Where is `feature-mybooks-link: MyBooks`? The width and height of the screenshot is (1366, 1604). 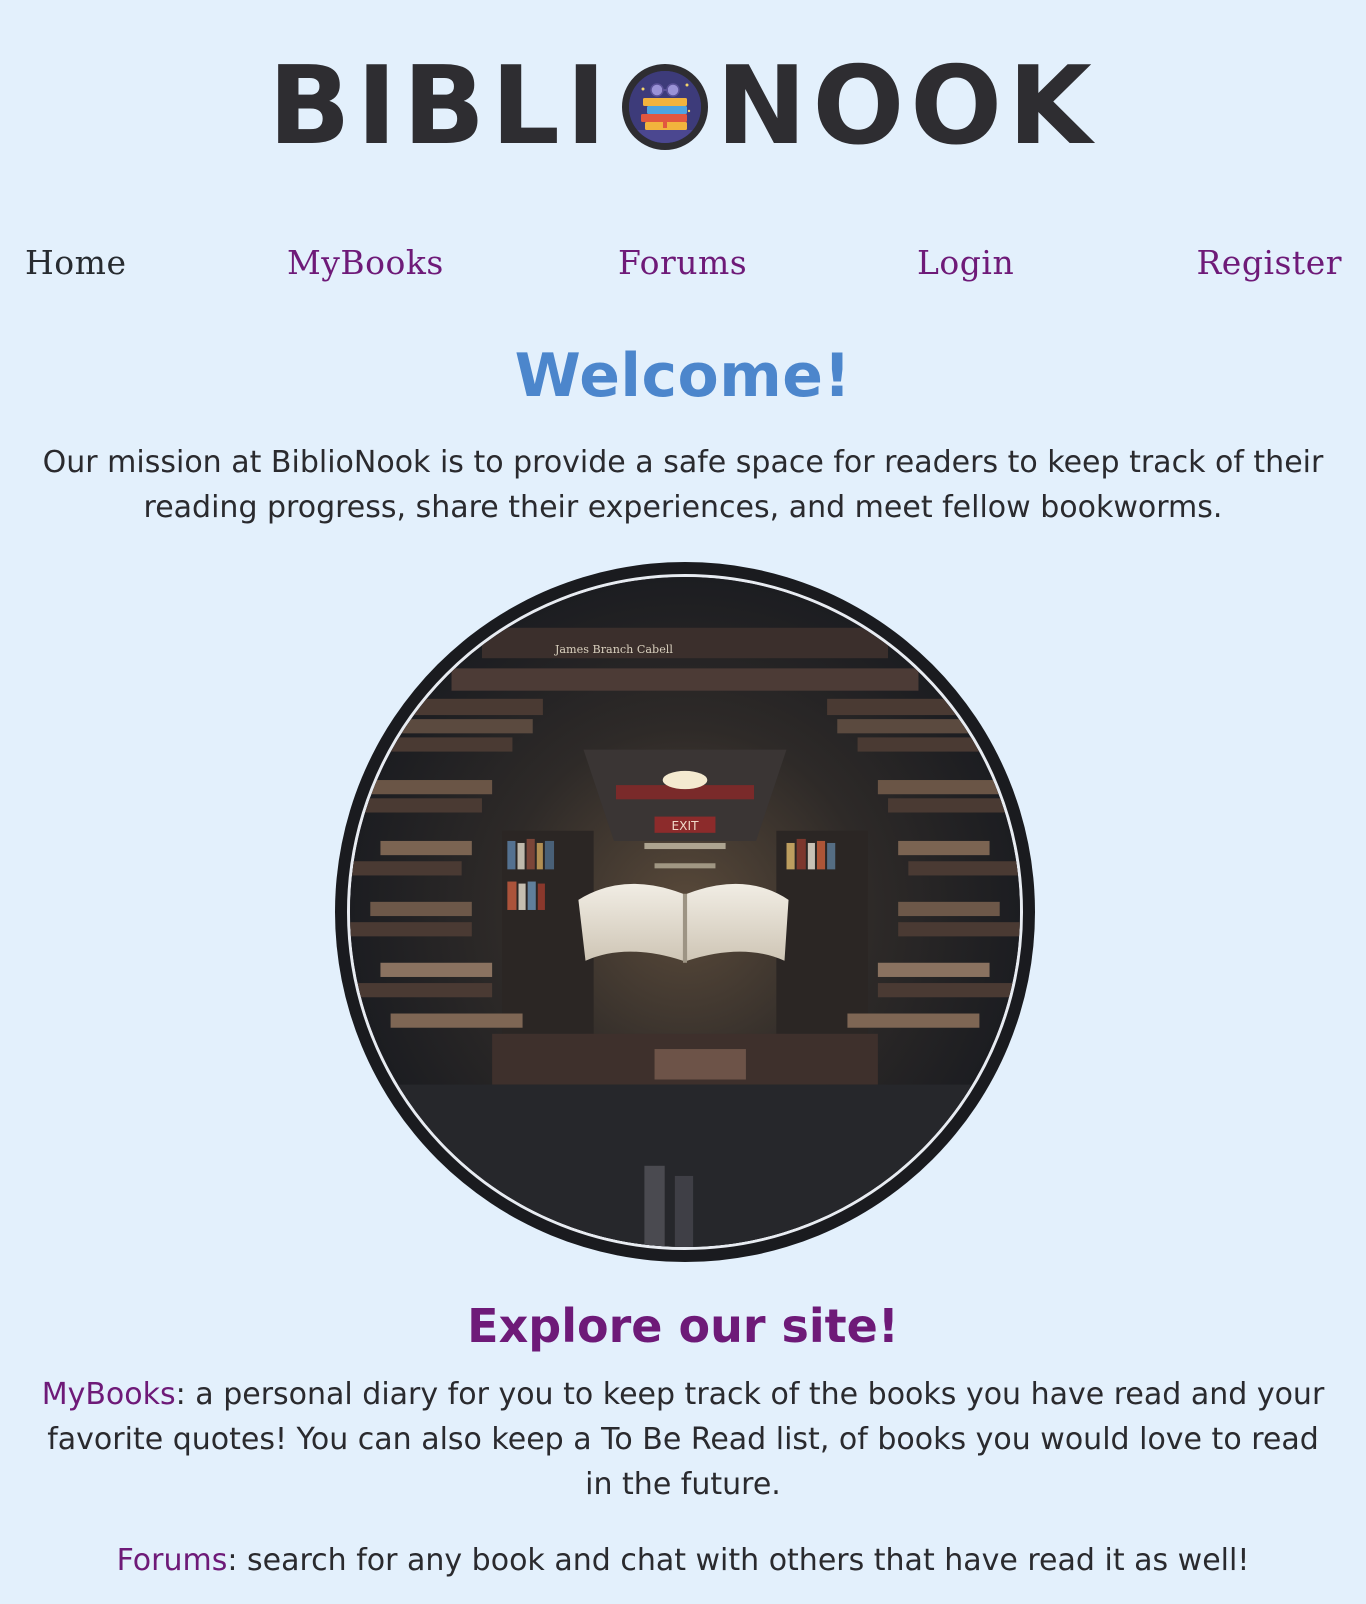
feature-mybooks-link: MyBooks is located at coordinates (109, 1394).